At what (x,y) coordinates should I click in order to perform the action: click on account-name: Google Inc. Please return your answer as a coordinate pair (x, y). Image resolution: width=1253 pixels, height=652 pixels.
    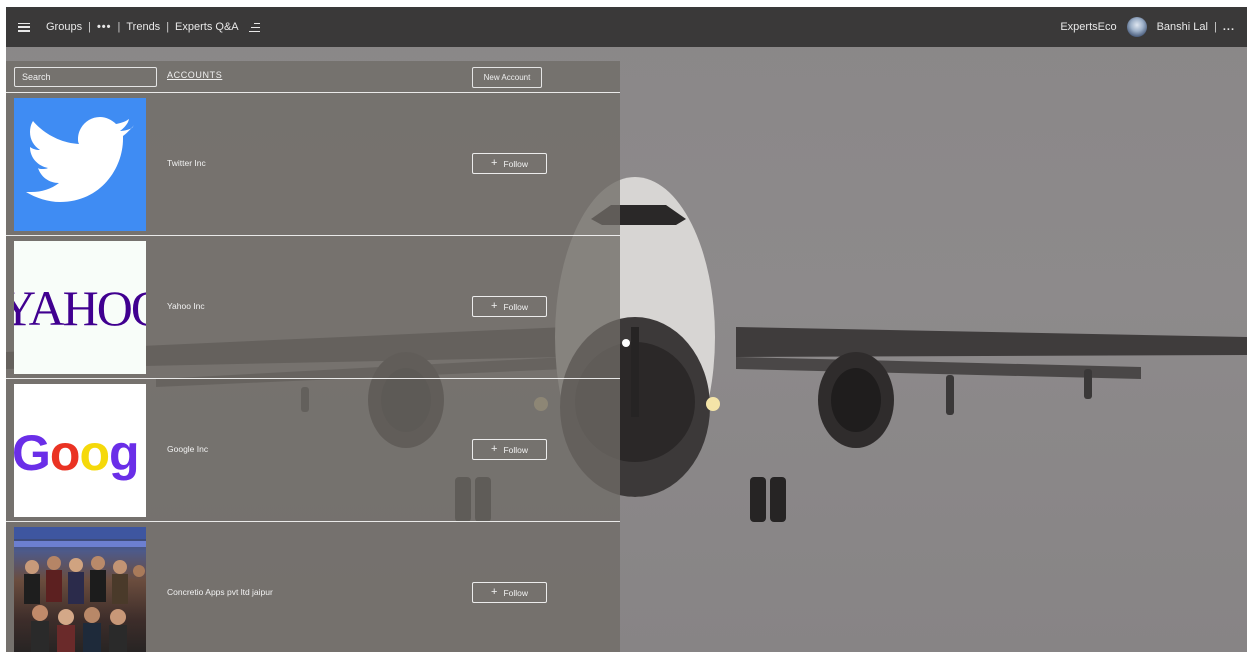
    Looking at the image, I should click on (187, 449).